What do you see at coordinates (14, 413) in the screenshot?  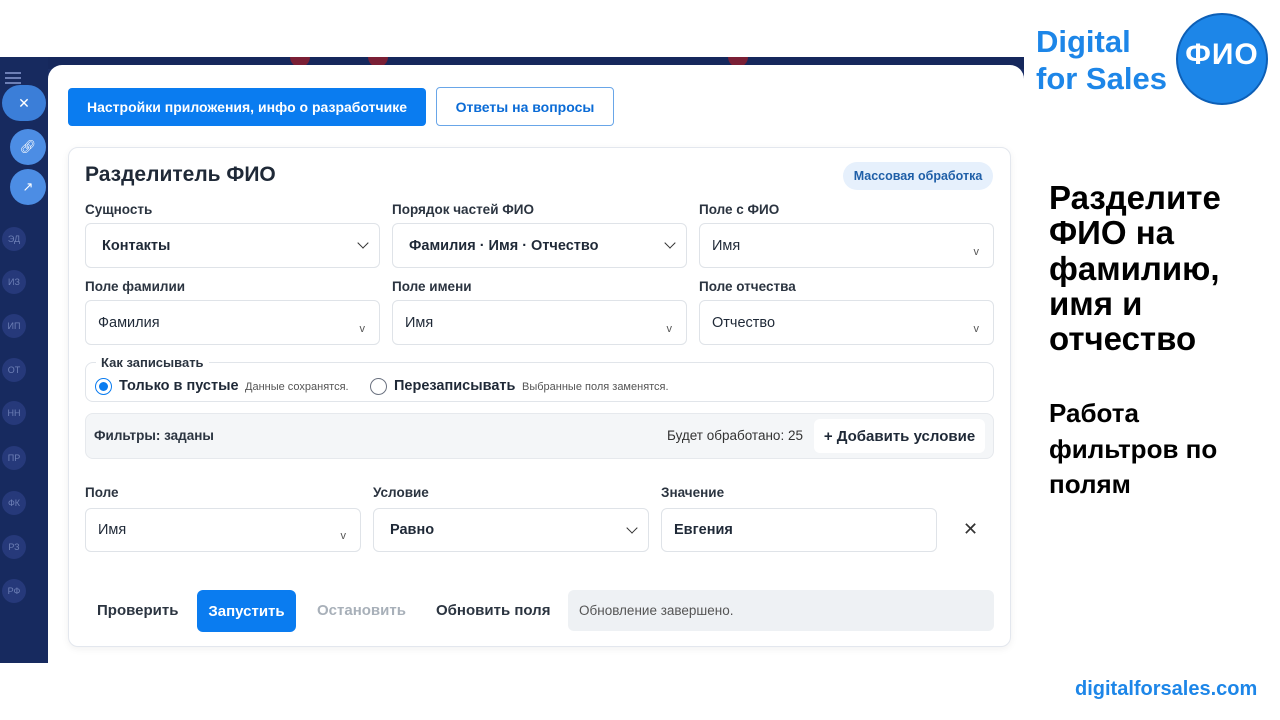 I see `sidebar-code: НН` at bounding box center [14, 413].